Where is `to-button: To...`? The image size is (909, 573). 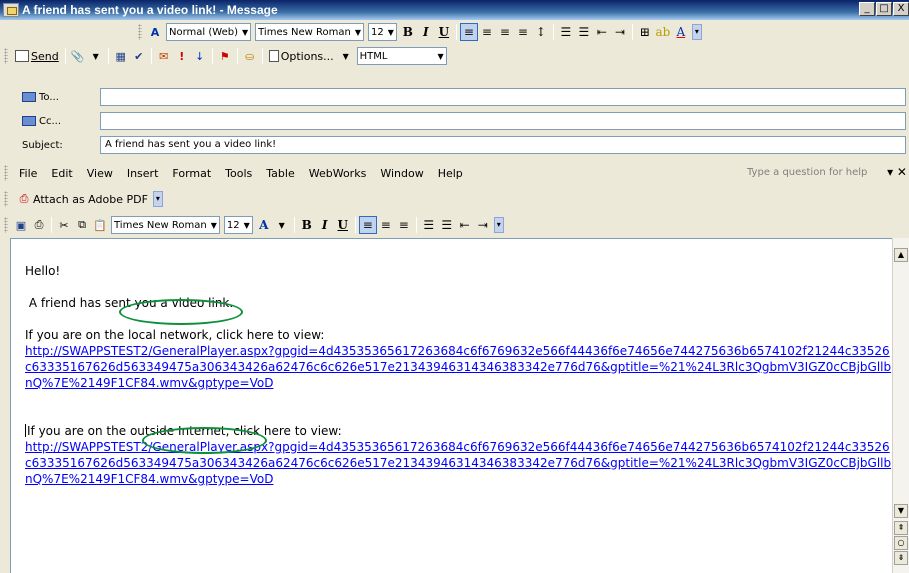 to-button: To... is located at coordinates (60, 97).